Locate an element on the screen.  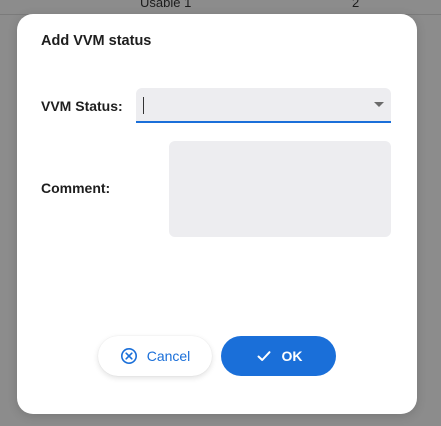
comment-field is located at coordinates (280, 189).